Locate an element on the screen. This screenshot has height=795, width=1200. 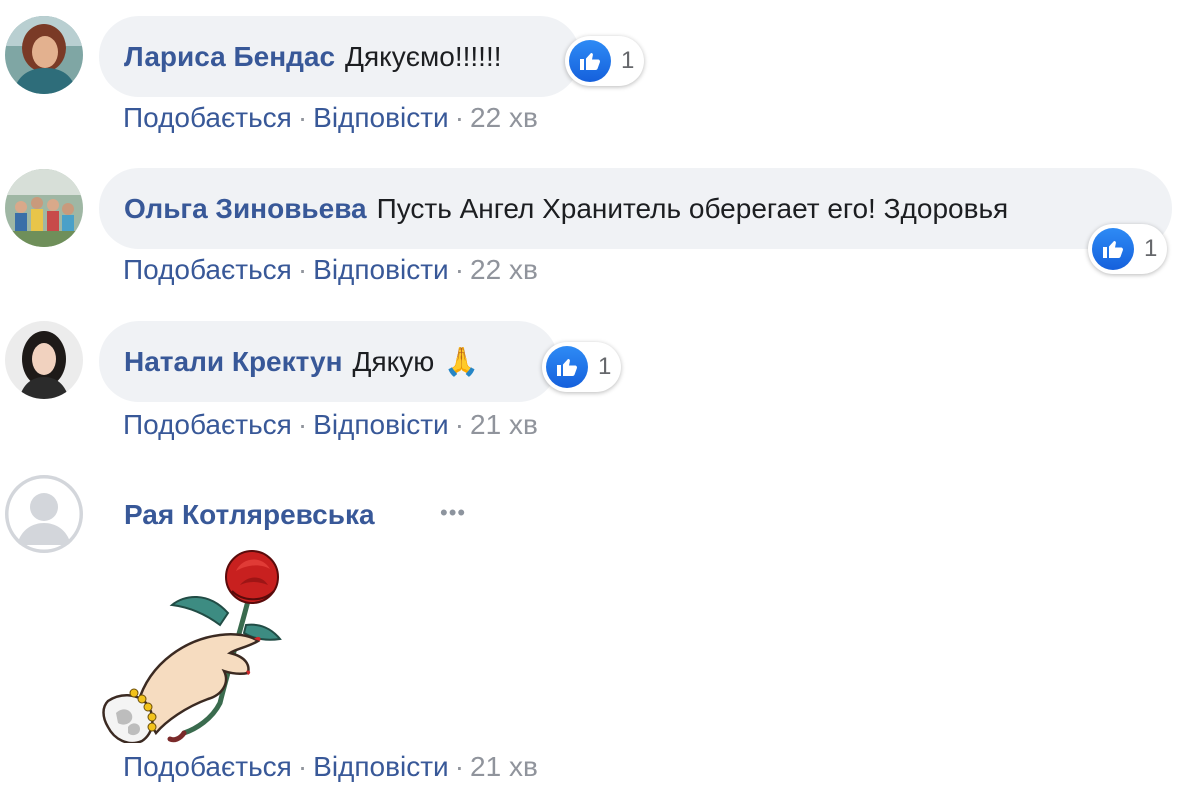
more-options-icon: ••• is located at coordinates (453, 513).